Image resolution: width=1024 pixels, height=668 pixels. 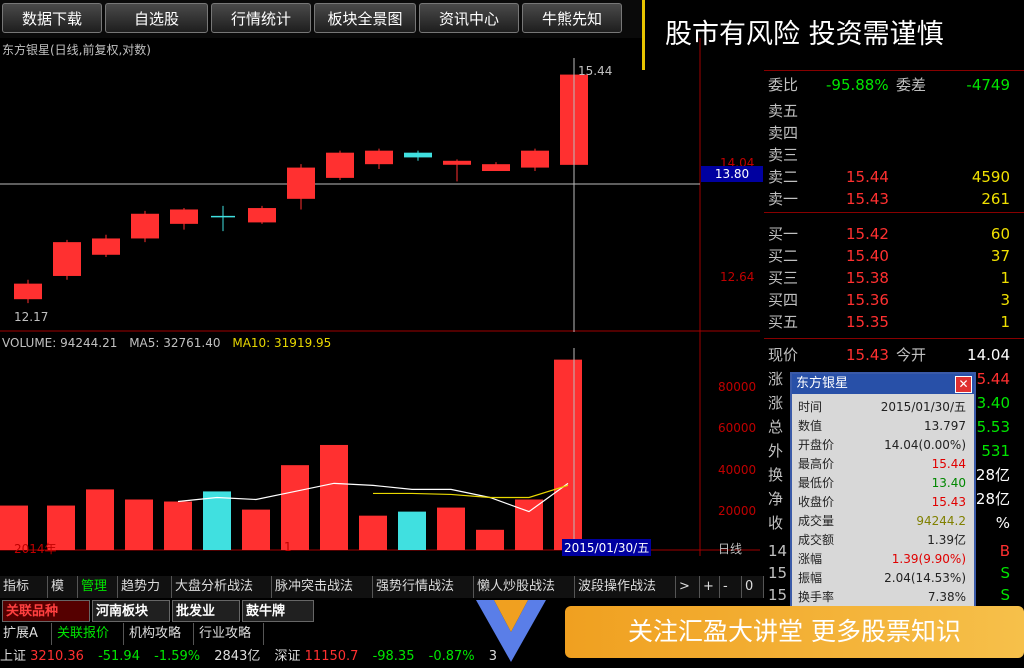 I want to click on sell-row: 卖二 15.44 4590, so click(x=889, y=177).